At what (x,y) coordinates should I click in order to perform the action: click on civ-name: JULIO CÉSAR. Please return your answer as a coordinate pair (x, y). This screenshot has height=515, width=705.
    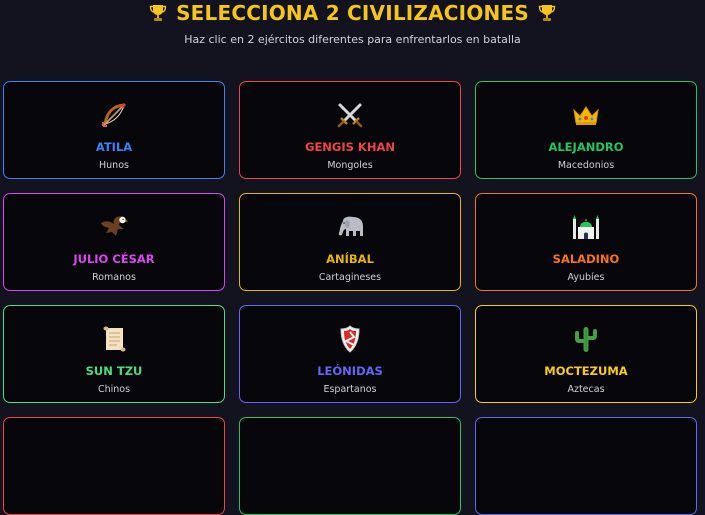
    Looking at the image, I should click on (114, 259).